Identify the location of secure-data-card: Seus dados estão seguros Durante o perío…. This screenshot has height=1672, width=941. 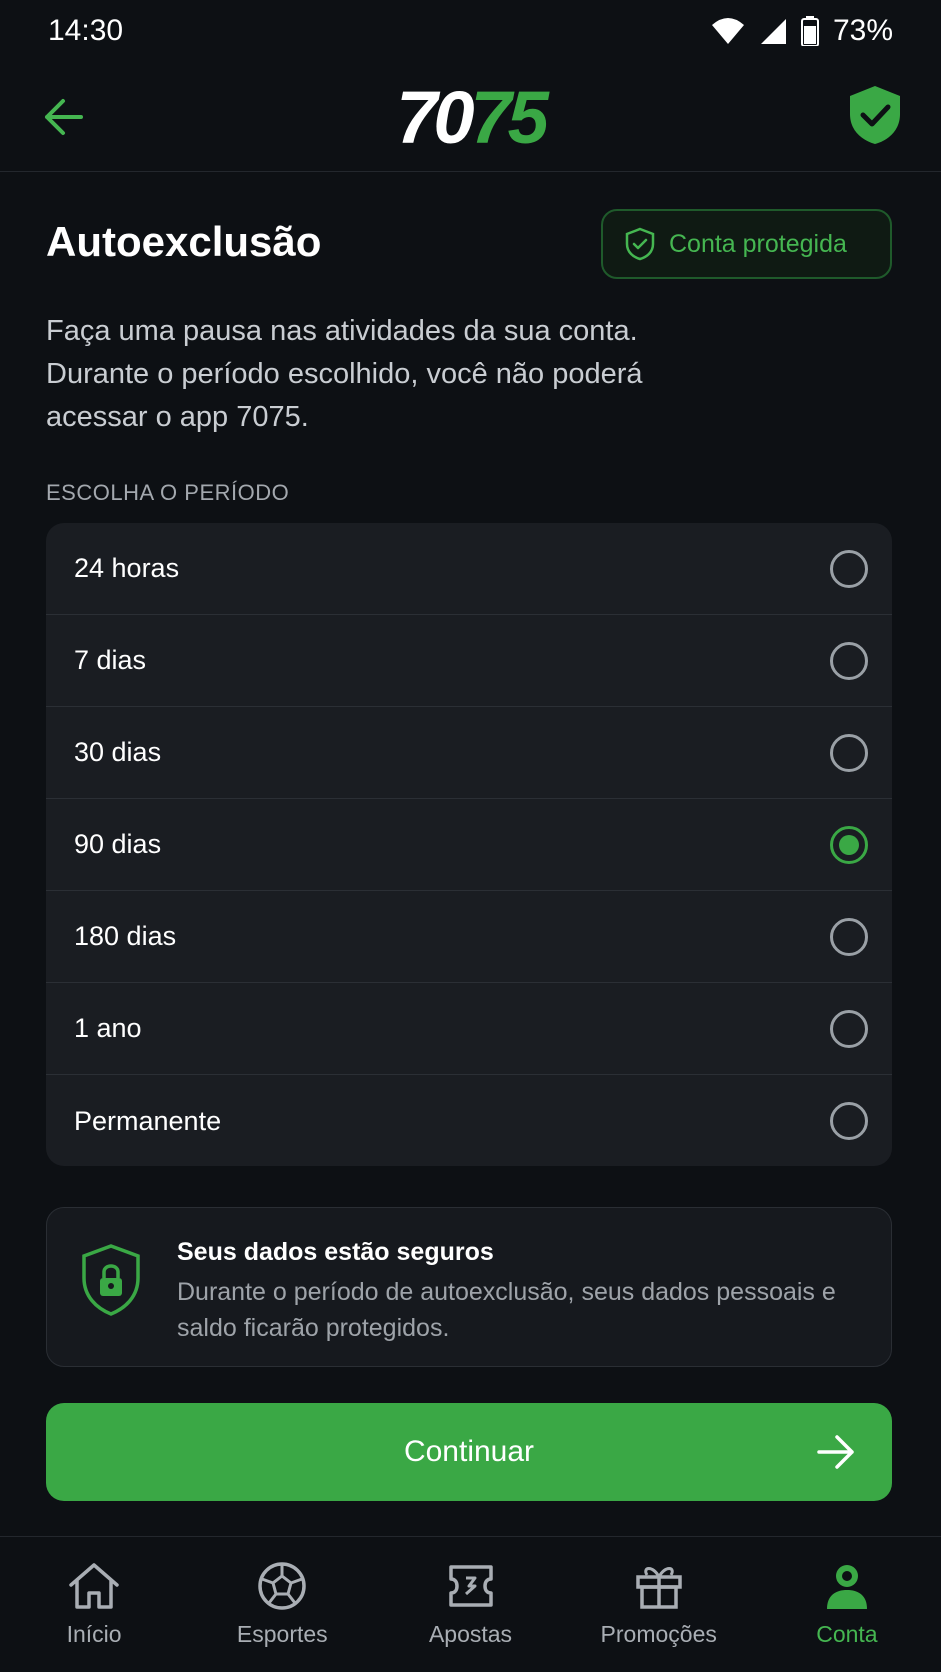
(469, 1287).